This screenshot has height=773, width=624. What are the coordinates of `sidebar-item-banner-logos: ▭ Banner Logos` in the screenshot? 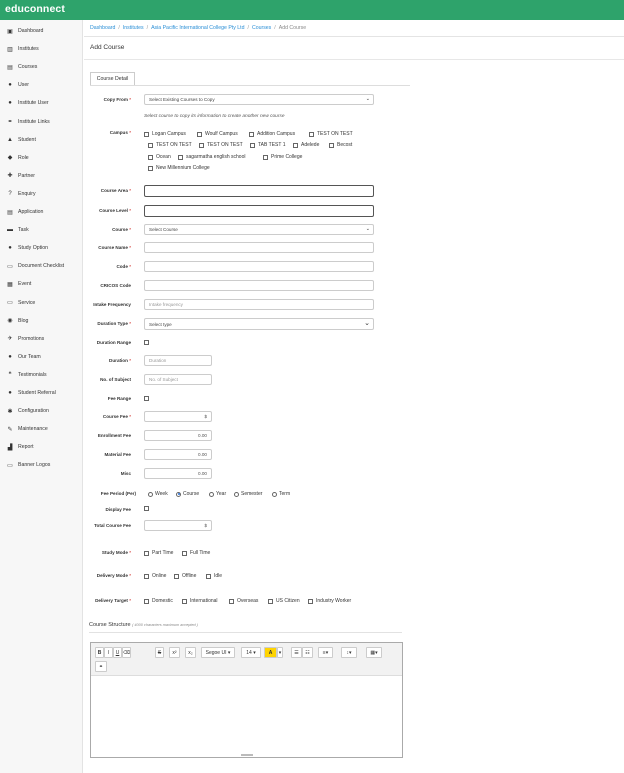 It's located at (41, 465).